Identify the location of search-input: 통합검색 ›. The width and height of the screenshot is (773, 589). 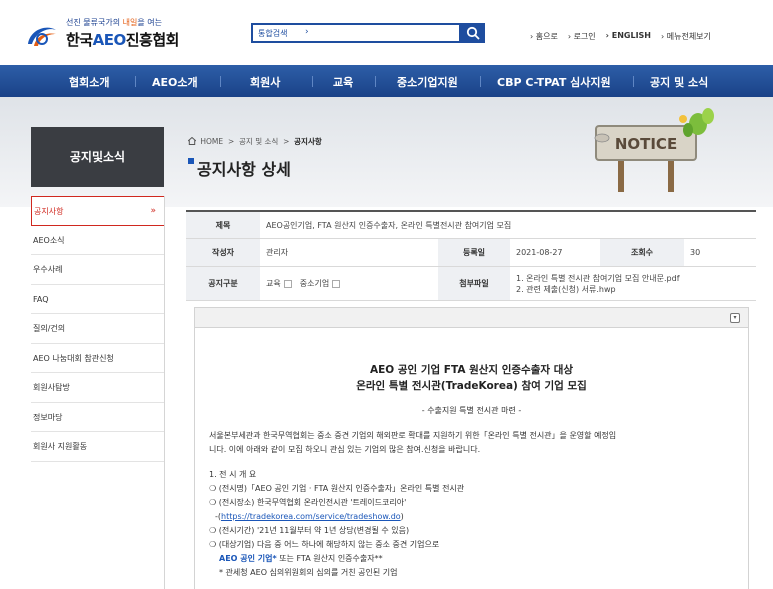
(356, 33).